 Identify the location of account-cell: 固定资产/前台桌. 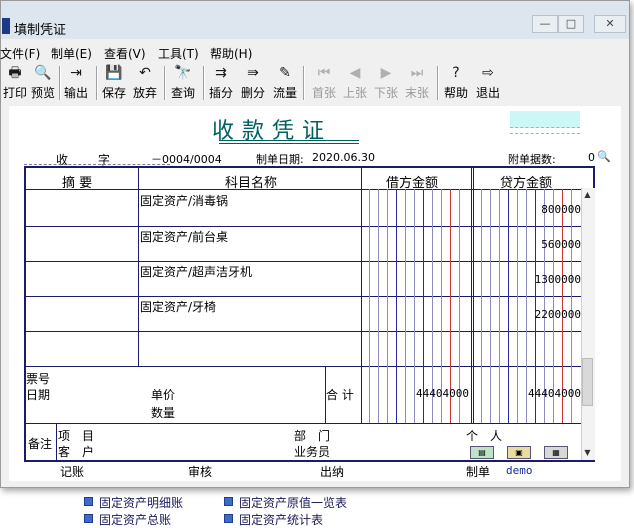
(184, 236).